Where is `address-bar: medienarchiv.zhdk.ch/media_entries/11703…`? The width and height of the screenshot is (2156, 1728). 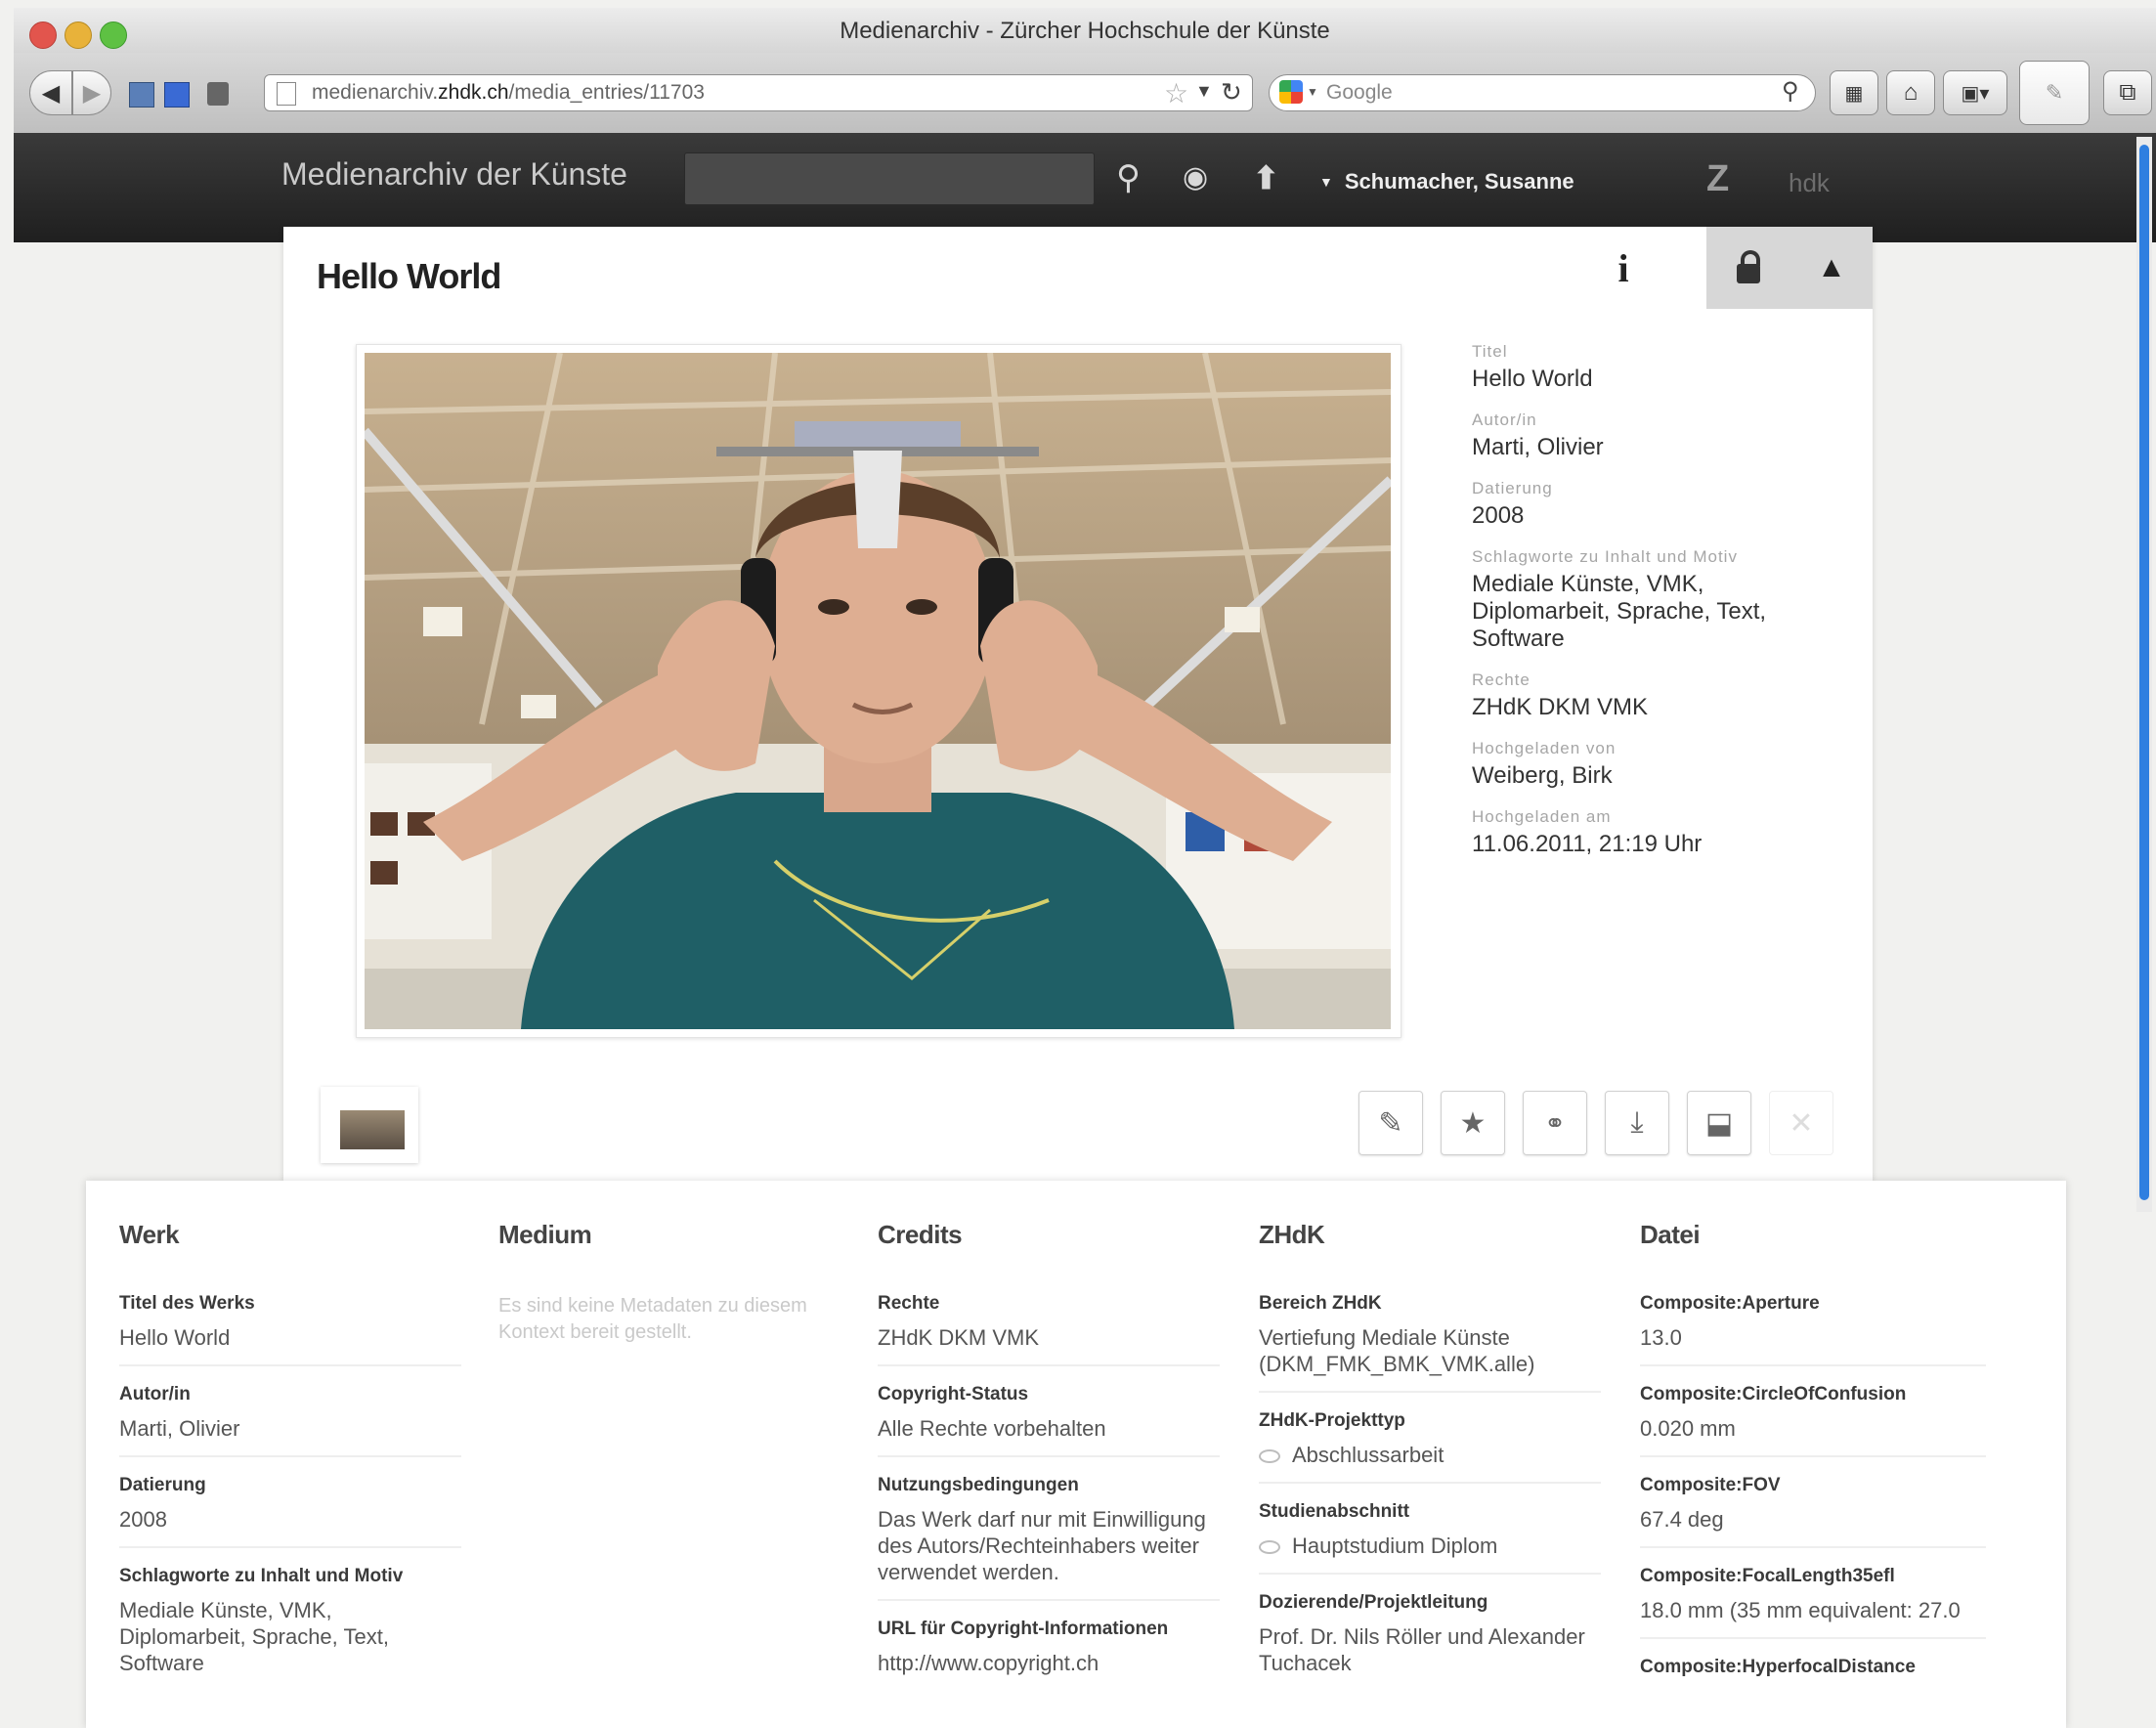
address-bar: medienarchiv.zhdk.ch/media_entries/11703… is located at coordinates (759, 92).